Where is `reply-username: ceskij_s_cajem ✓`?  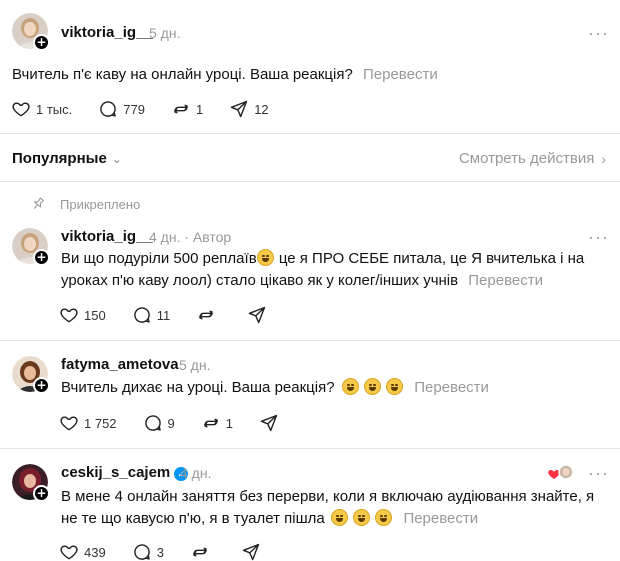 reply-username: ceskij_s_cajem ✓ is located at coordinates (125, 472).